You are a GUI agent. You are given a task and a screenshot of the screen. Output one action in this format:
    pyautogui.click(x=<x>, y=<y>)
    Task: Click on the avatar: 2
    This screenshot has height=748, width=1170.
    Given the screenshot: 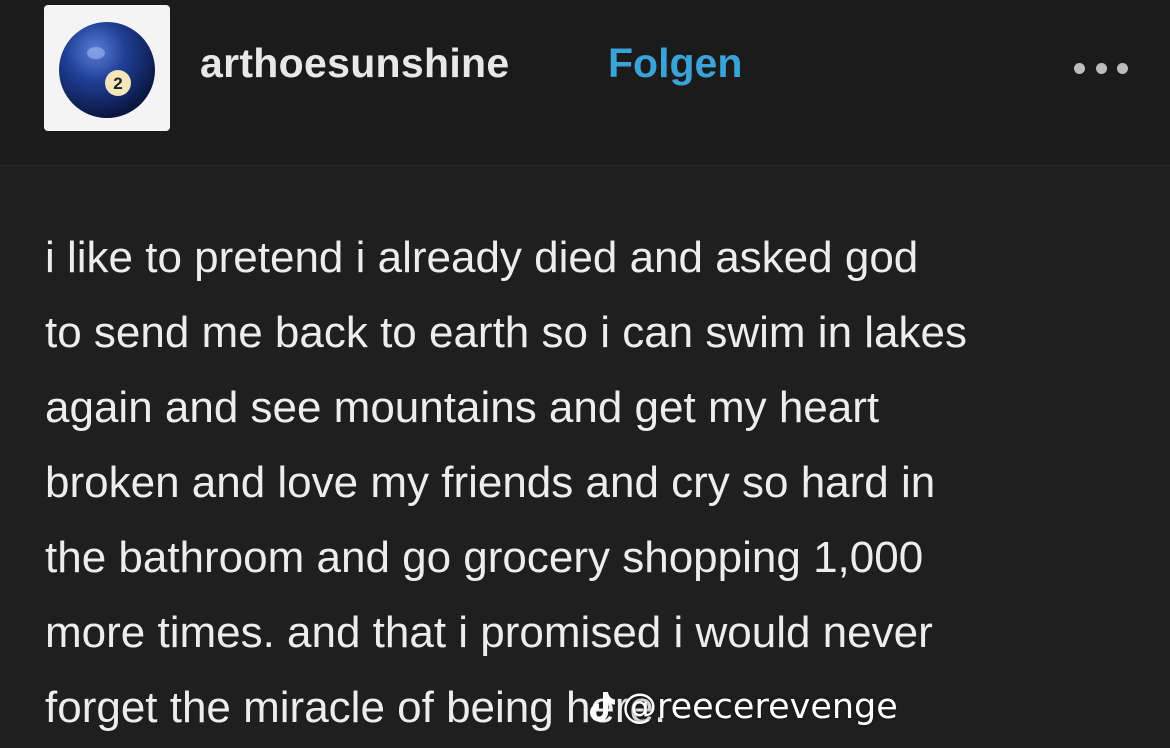 What is the action you would take?
    pyautogui.click(x=107, y=68)
    